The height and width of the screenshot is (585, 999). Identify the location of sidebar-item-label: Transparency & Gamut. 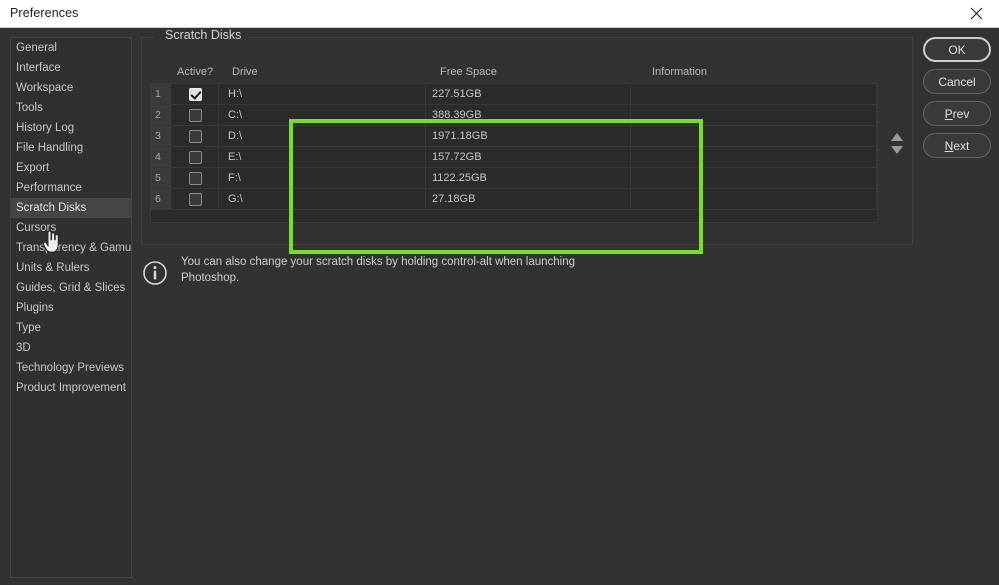
(74, 248).